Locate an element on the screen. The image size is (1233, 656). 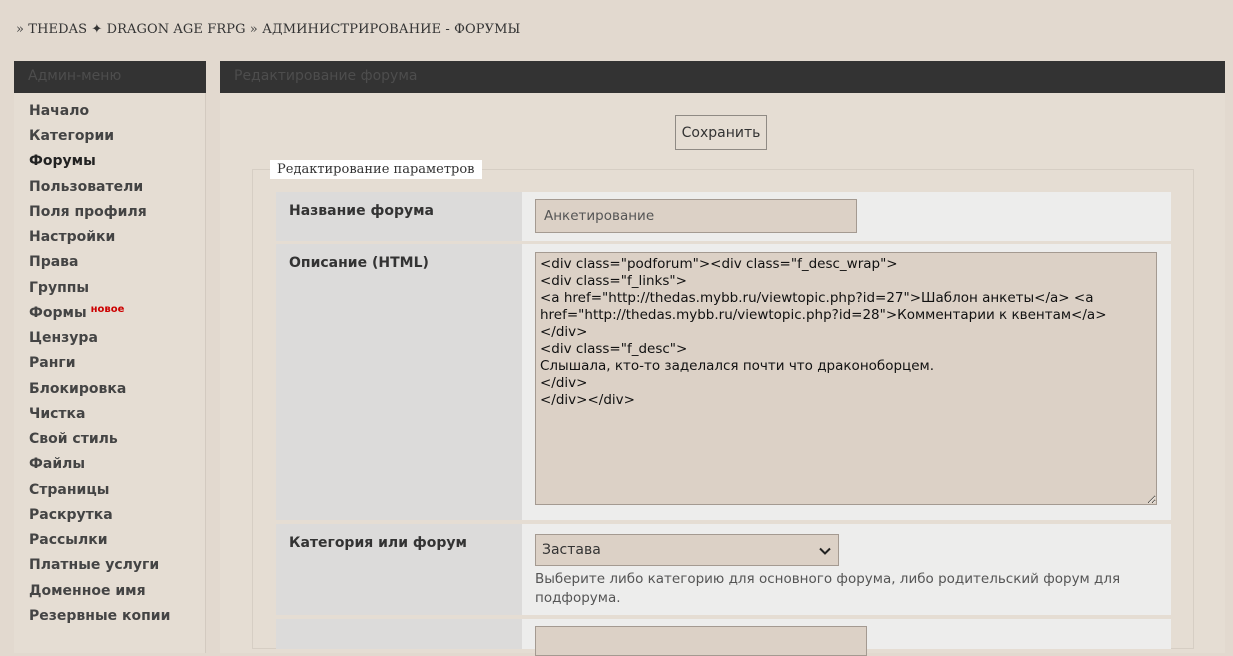
row-next is located at coordinates (723, 637).